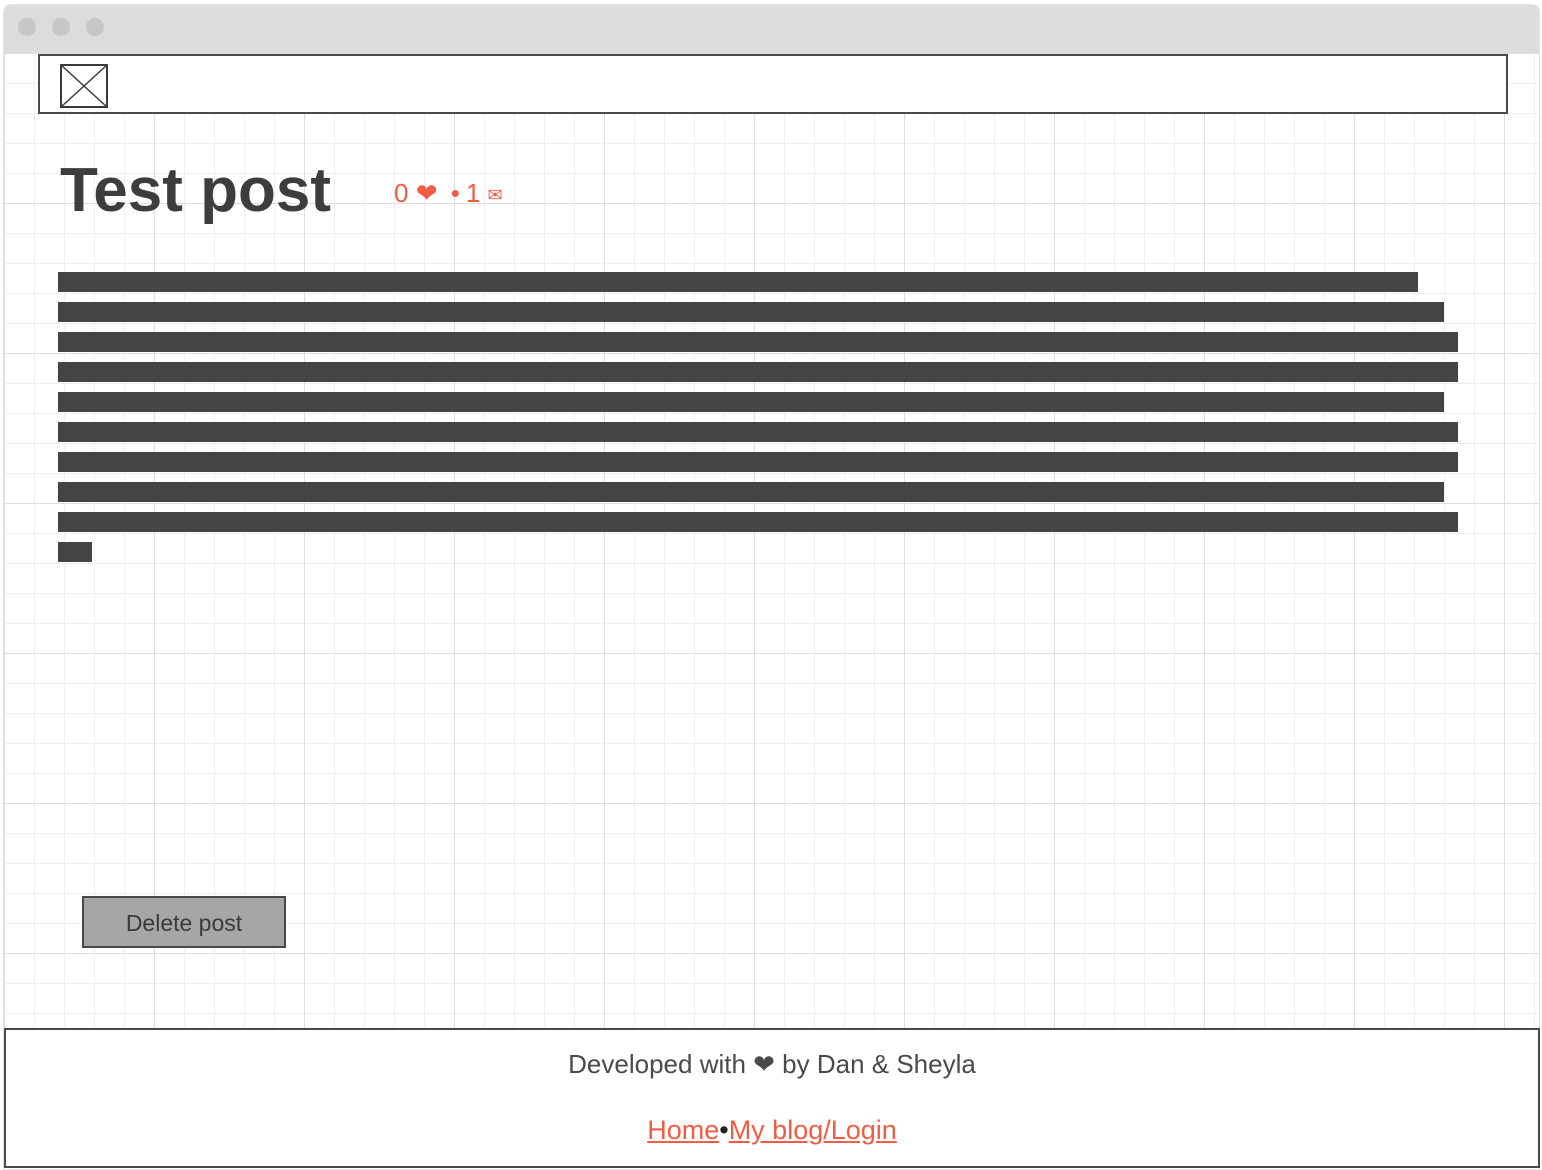 The width and height of the screenshot is (1542, 1170). Describe the element at coordinates (84, 86) in the screenshot. I see `image-placeholder-icon` at that location.